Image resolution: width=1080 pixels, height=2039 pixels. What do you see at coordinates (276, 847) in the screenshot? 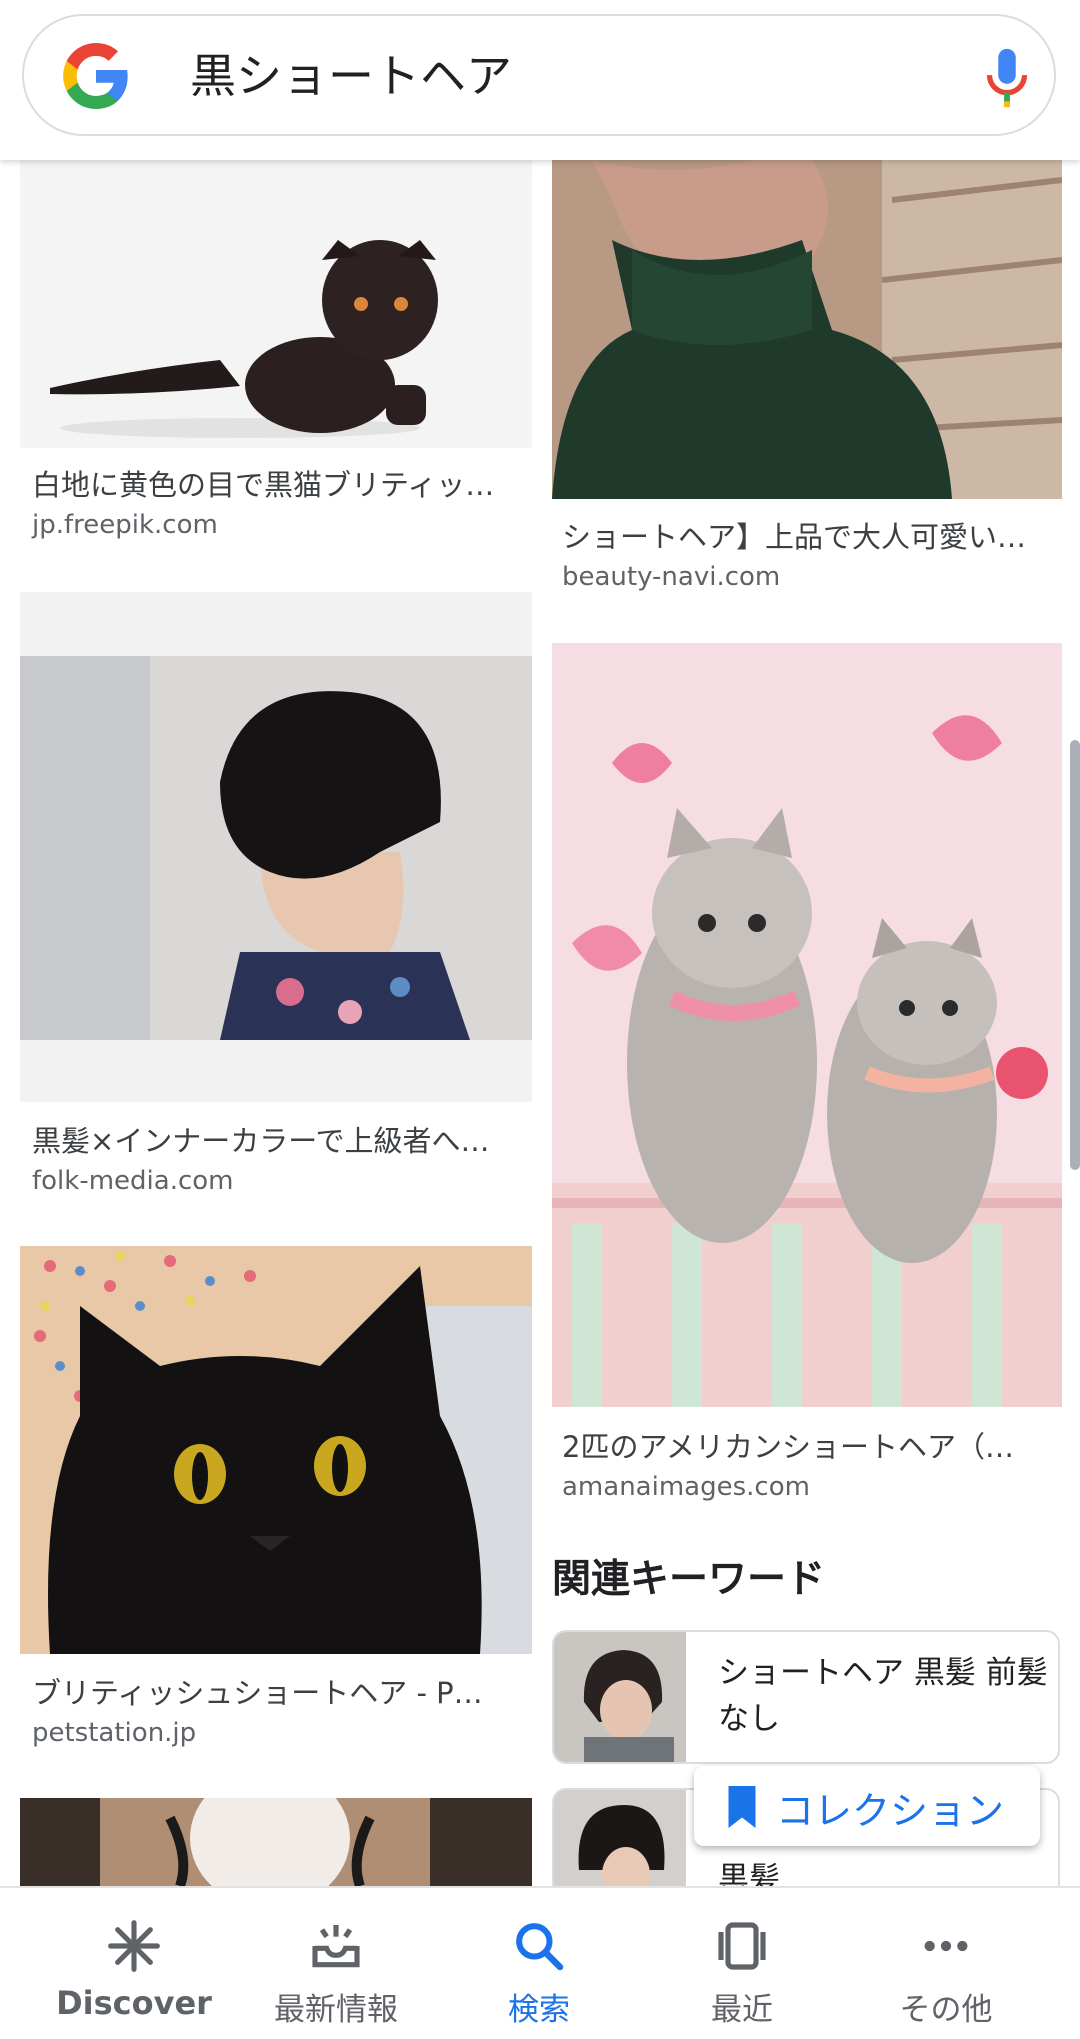
I see `result-image-bob-haircut` at bounding box center [276, 847].